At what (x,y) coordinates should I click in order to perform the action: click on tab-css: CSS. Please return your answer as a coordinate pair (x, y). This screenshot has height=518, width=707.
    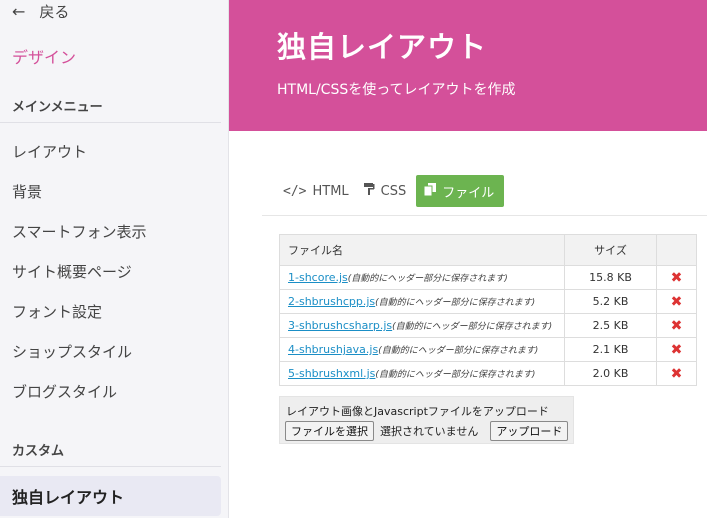
    Looking at the image, I should click on (388, 191).